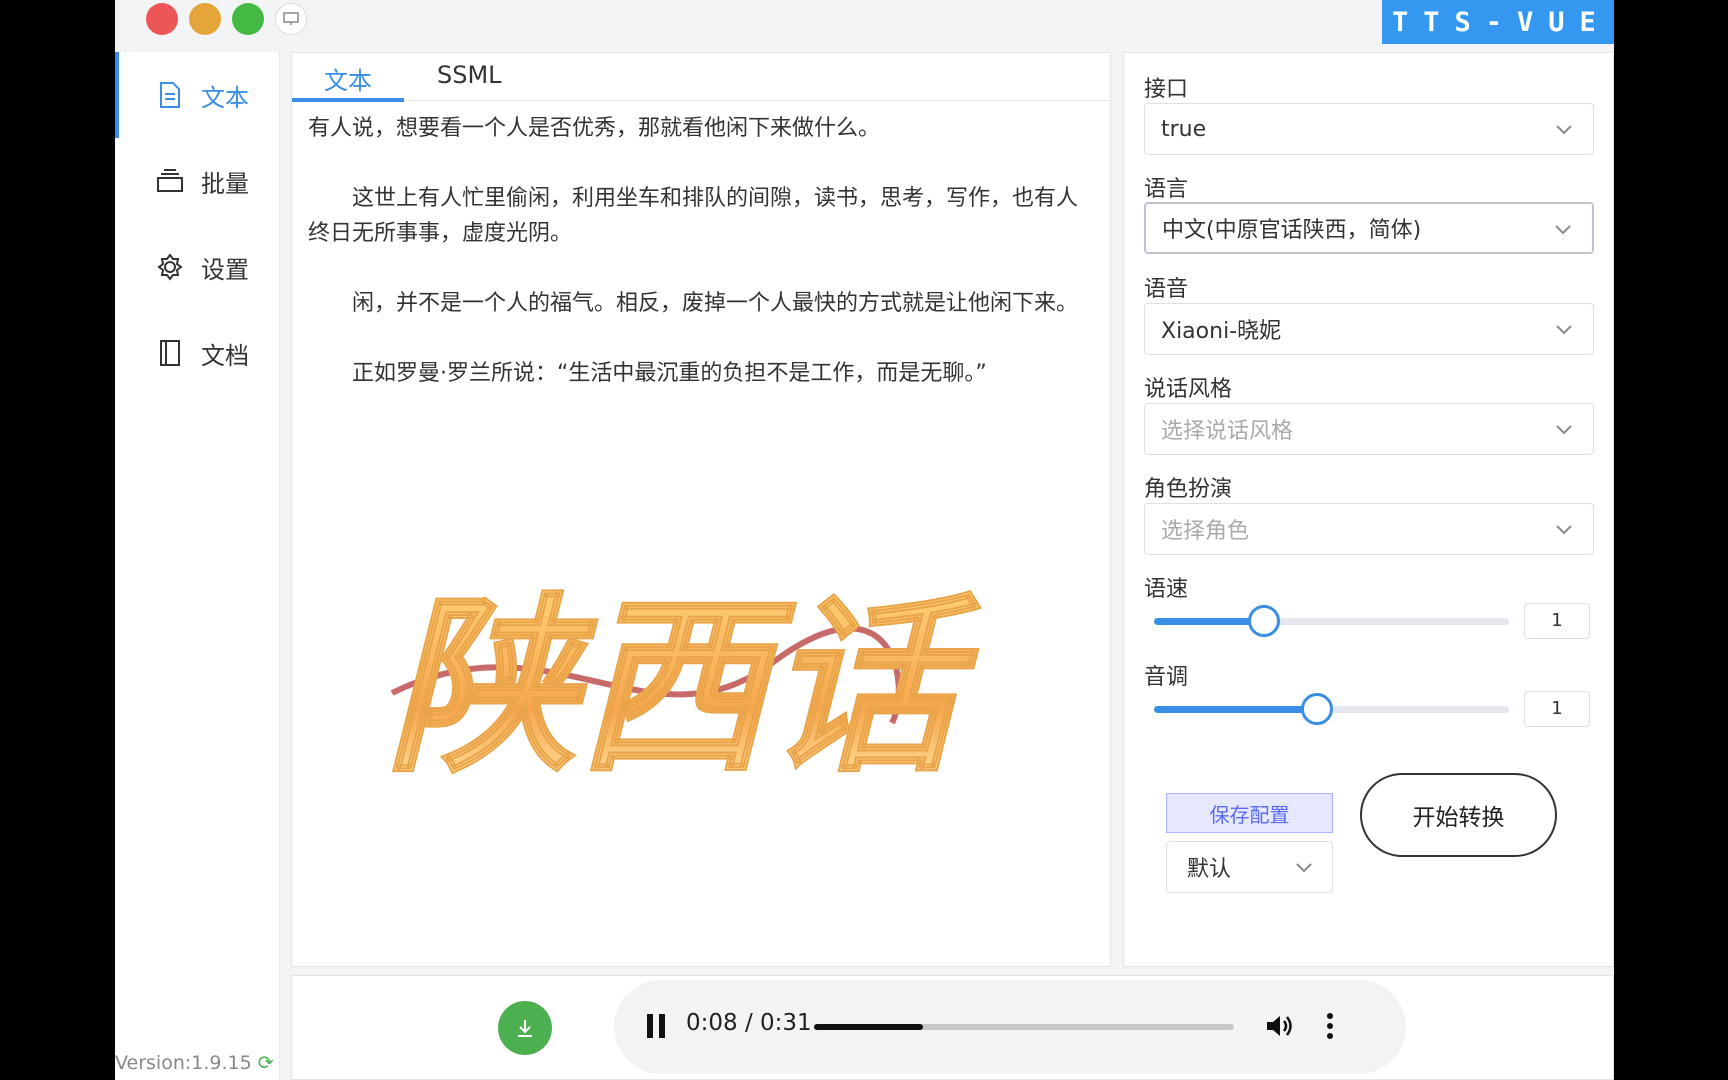 The image size is (1728, 1080). What do you see at coordinates (348, 78) in the screenshot?
I see `tab-text: 文本` at bounding box center [348, 78].